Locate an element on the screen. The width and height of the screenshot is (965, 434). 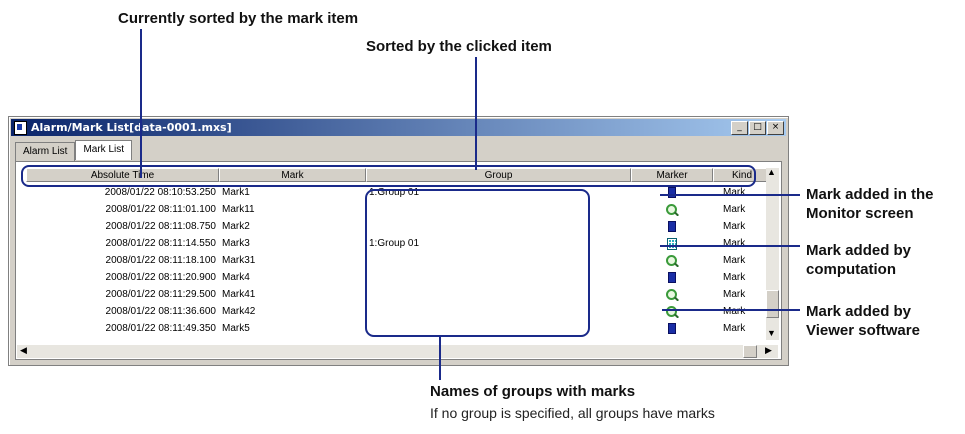
maximize-button: □ is located at coordinates (757, 128).